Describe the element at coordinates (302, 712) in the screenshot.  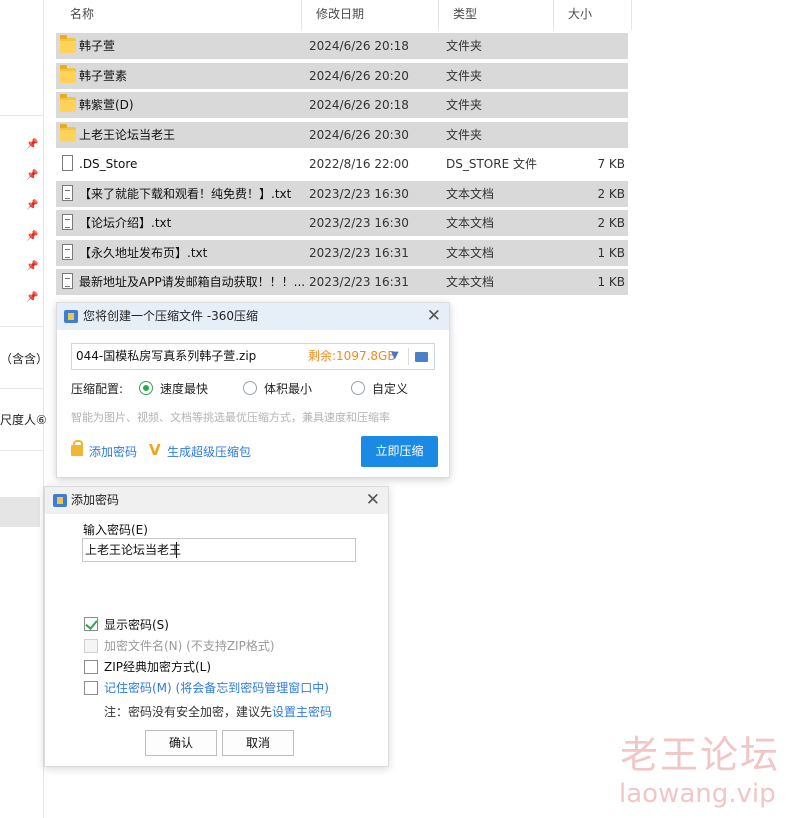
I see `set-master-password-link: 设置主密码` at that location.